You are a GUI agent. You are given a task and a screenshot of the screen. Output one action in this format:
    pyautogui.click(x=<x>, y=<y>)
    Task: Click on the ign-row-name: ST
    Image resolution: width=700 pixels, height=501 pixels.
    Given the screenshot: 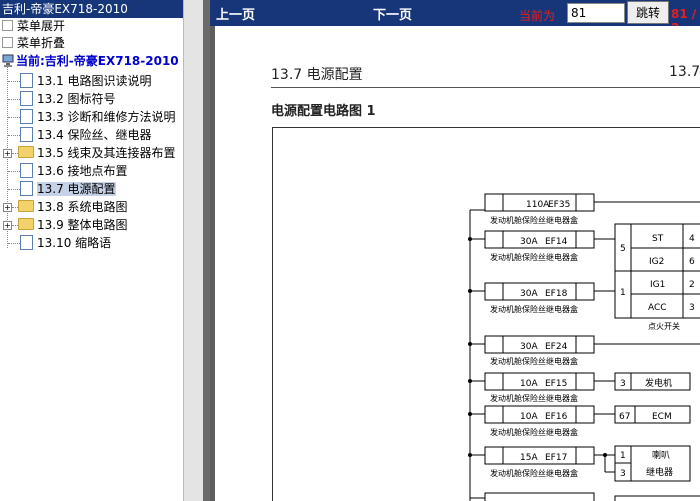 What is the action you would take?
    pyautogui.click(x=658, y=239)
    